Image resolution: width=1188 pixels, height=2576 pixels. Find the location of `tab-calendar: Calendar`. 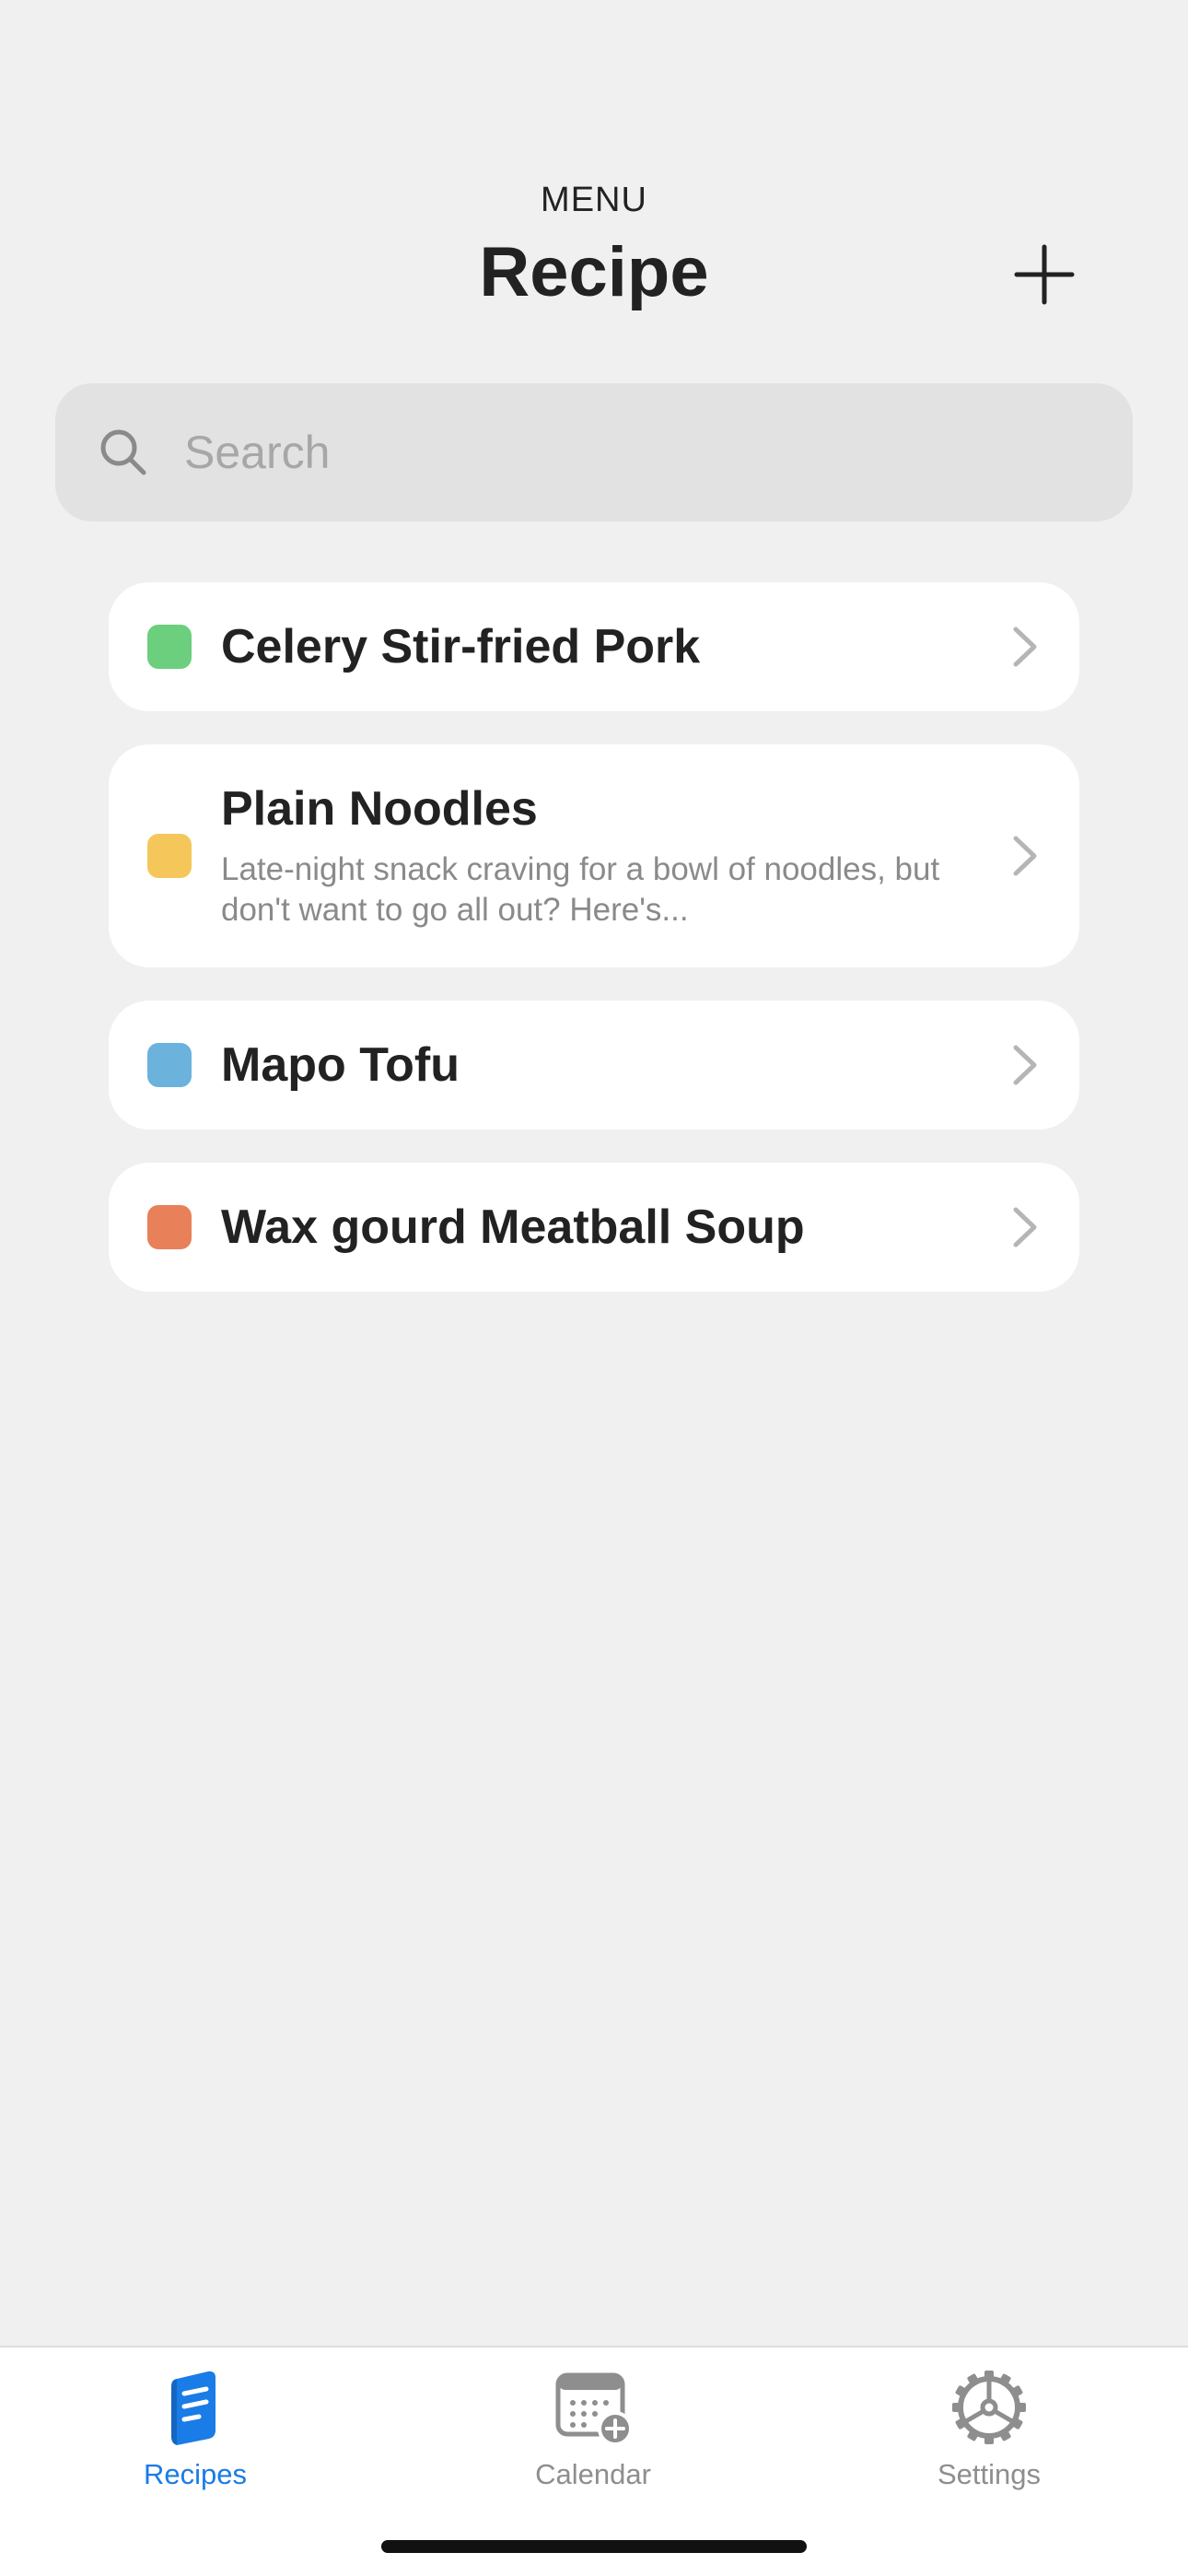

tab-calendar: Calendar is located at coordinates (593, 2435).